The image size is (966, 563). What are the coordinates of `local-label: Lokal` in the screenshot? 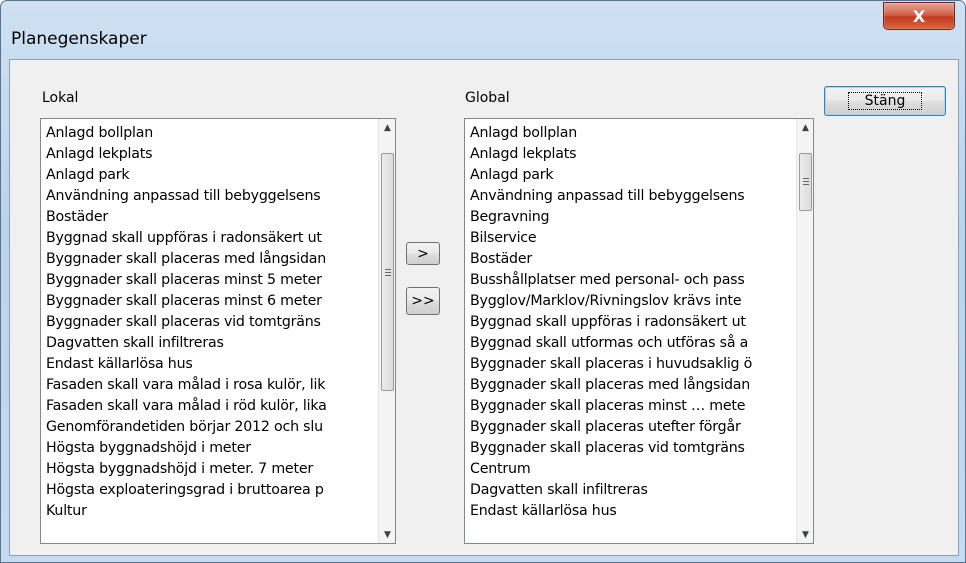 It's located at (60, 98).